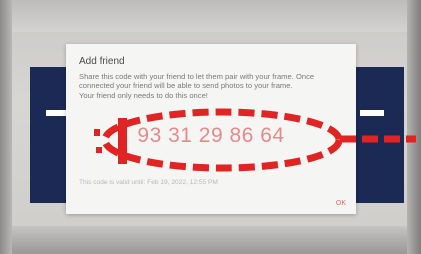 This screenshot has width=421, height=254. Describe the element at coordinates (102, 61) in the screenshot. I see `dialog-title: Add friend` at that location.